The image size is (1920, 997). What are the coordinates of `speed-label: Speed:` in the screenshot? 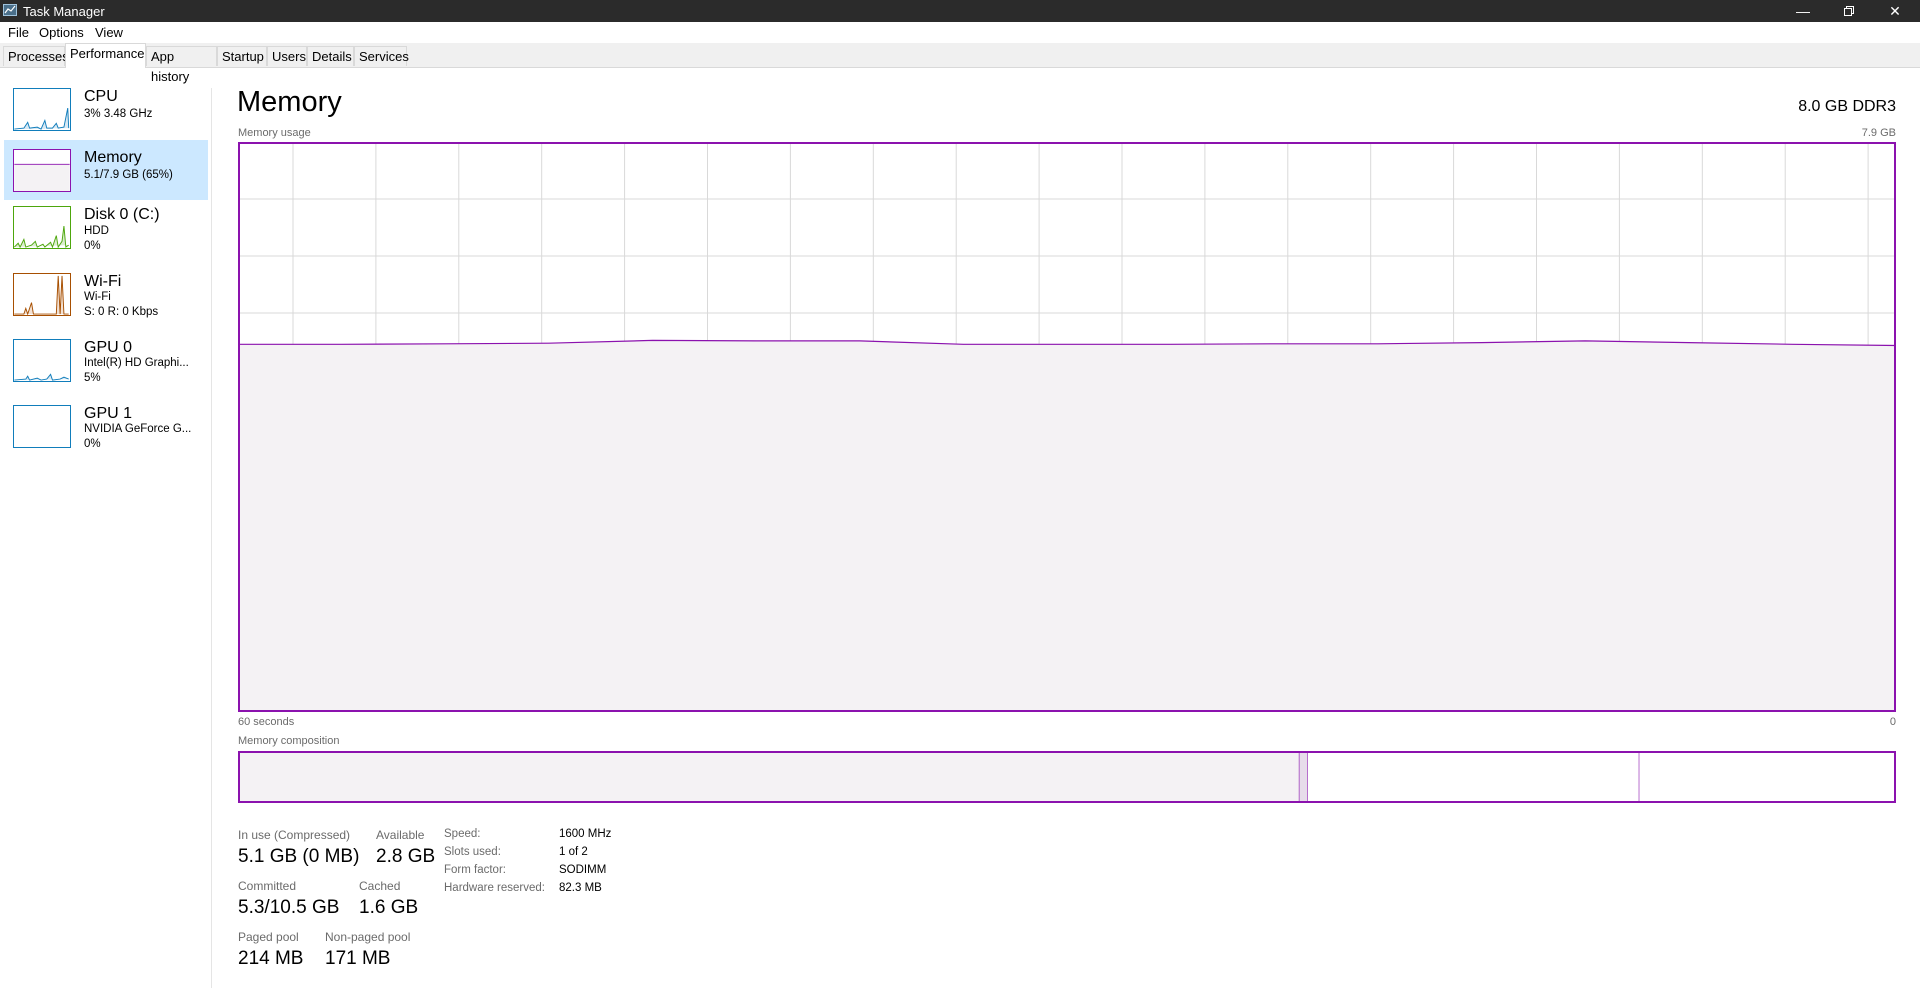 It's located at (462, 834).